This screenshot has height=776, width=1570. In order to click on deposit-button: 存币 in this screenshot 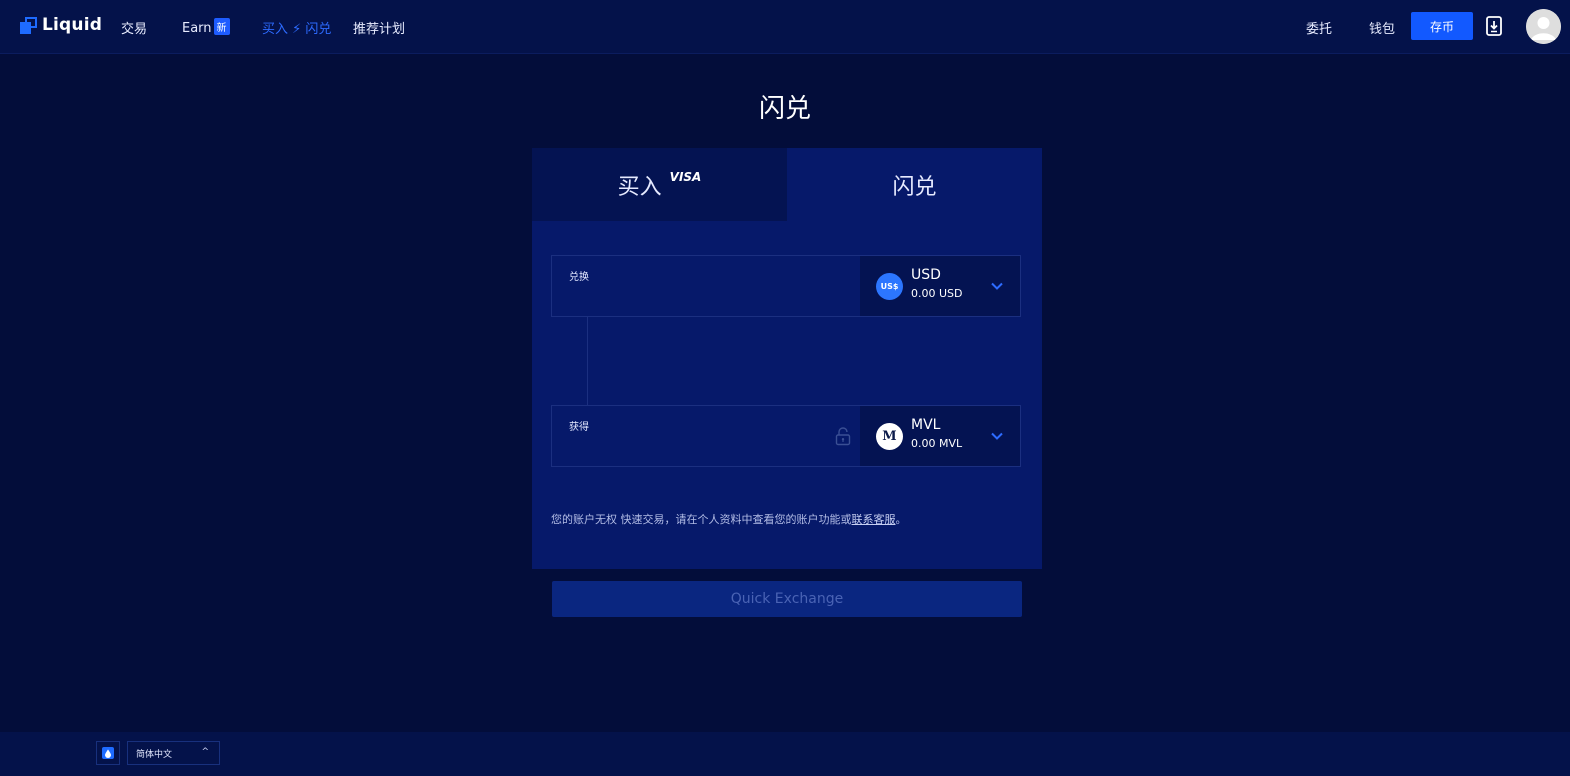, I will do `click(1442, 26)`.